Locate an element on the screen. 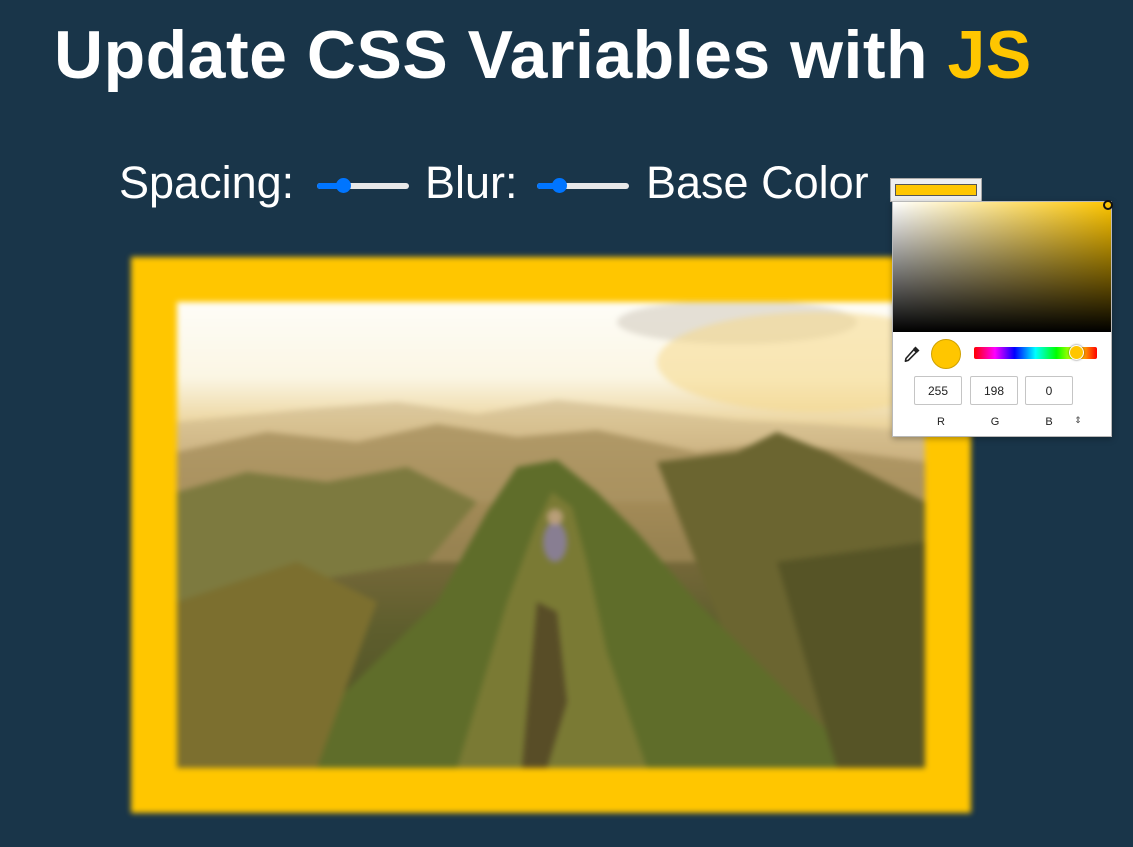 The height and width of the screenshot is (847, 1133). base-color-input is located at coordinates (936, 190).